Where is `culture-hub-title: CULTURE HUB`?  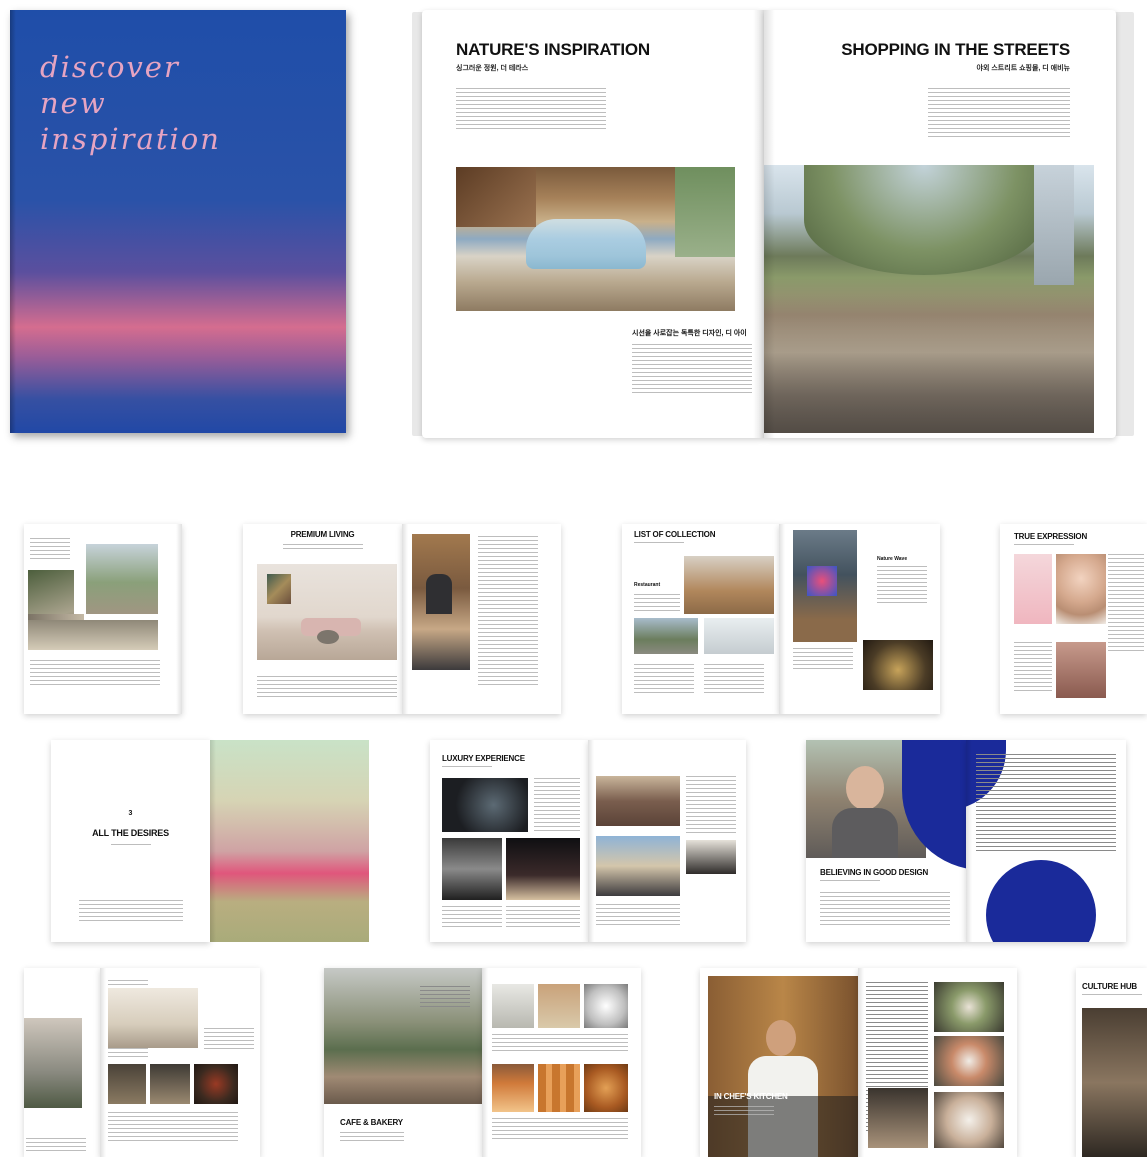 culture-hub-title: CULTURE HUB is located at coordinates (1109, 986).